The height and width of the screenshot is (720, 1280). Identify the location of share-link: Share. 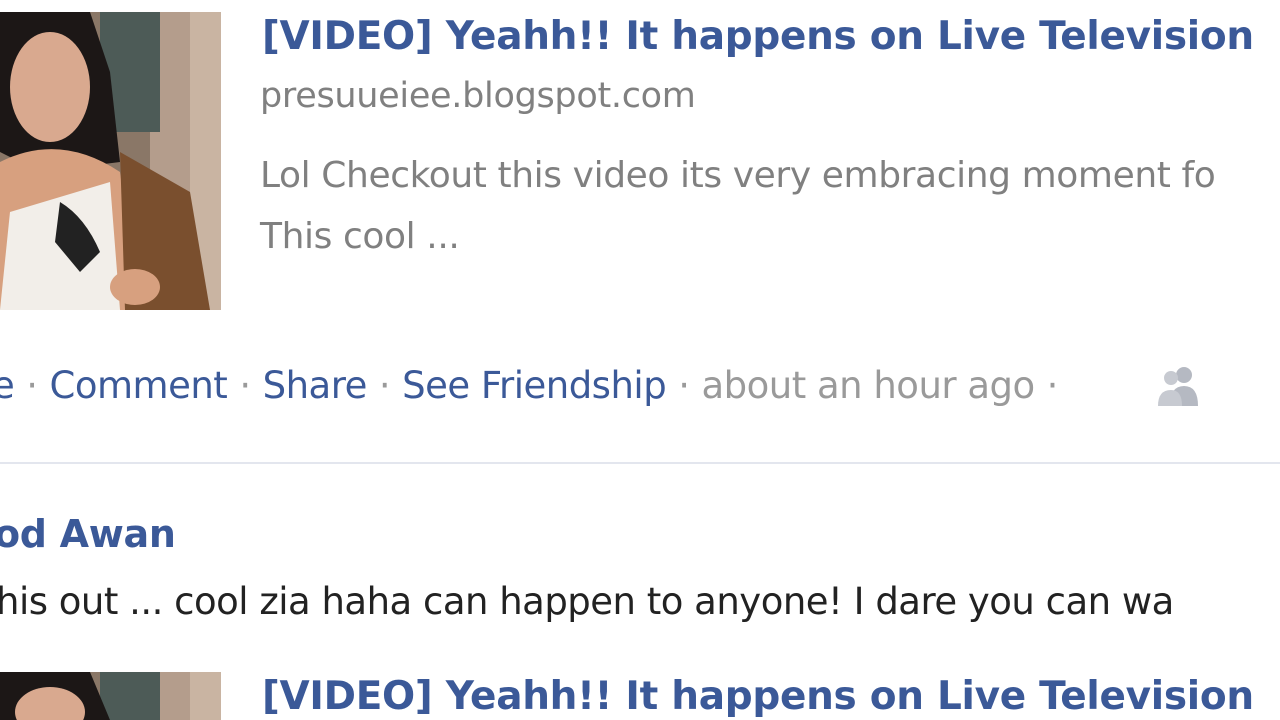
(315, 385).